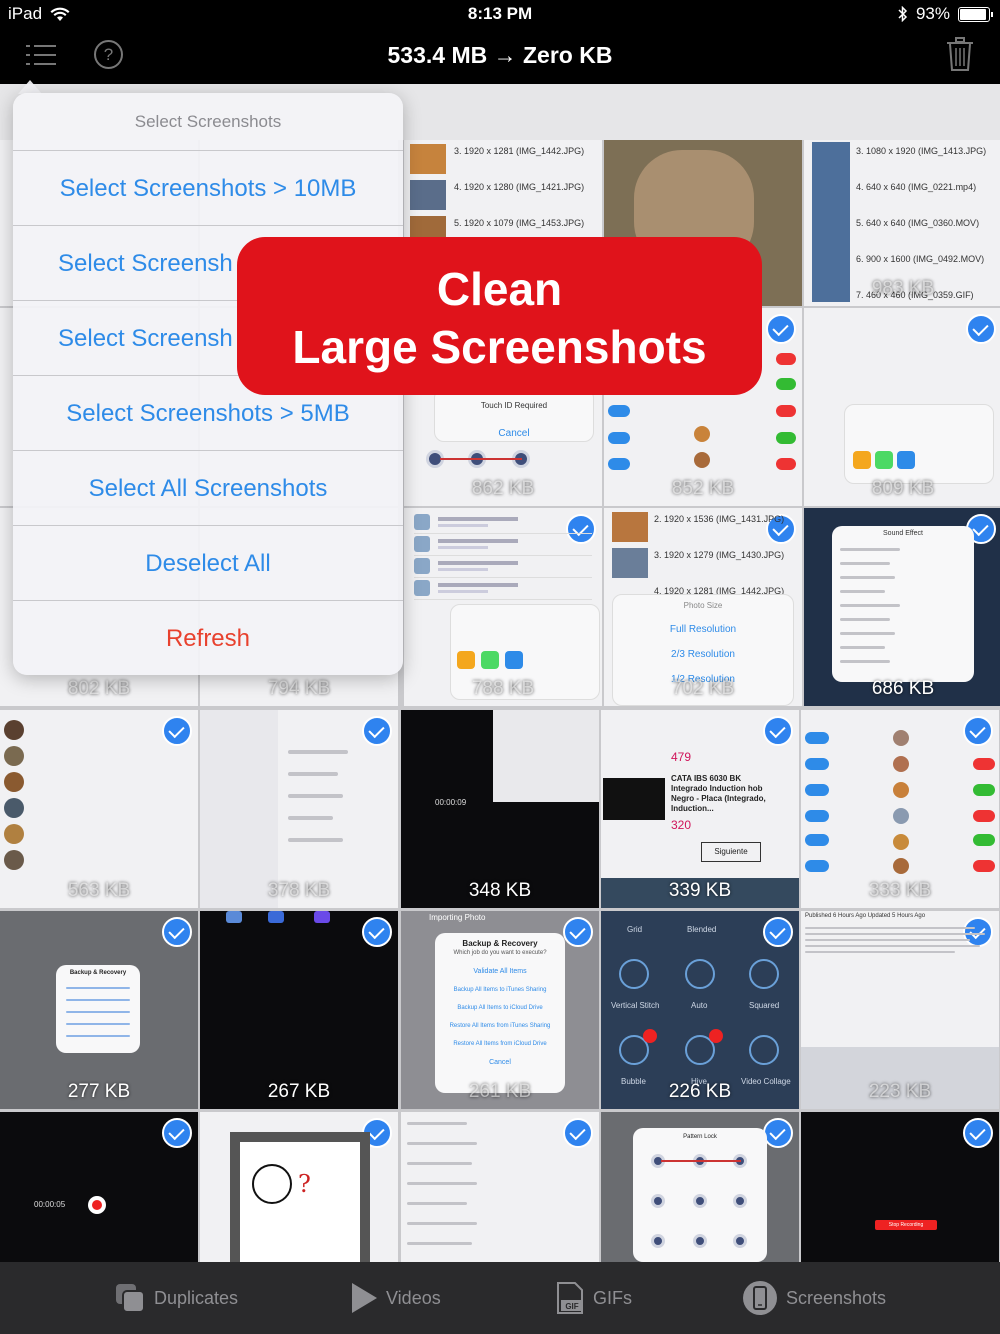  What do you see at coordinates (98, 973) in the screenshot?
I see `dialog-title: Backup & Recovery` at bounding box center [98, 973].